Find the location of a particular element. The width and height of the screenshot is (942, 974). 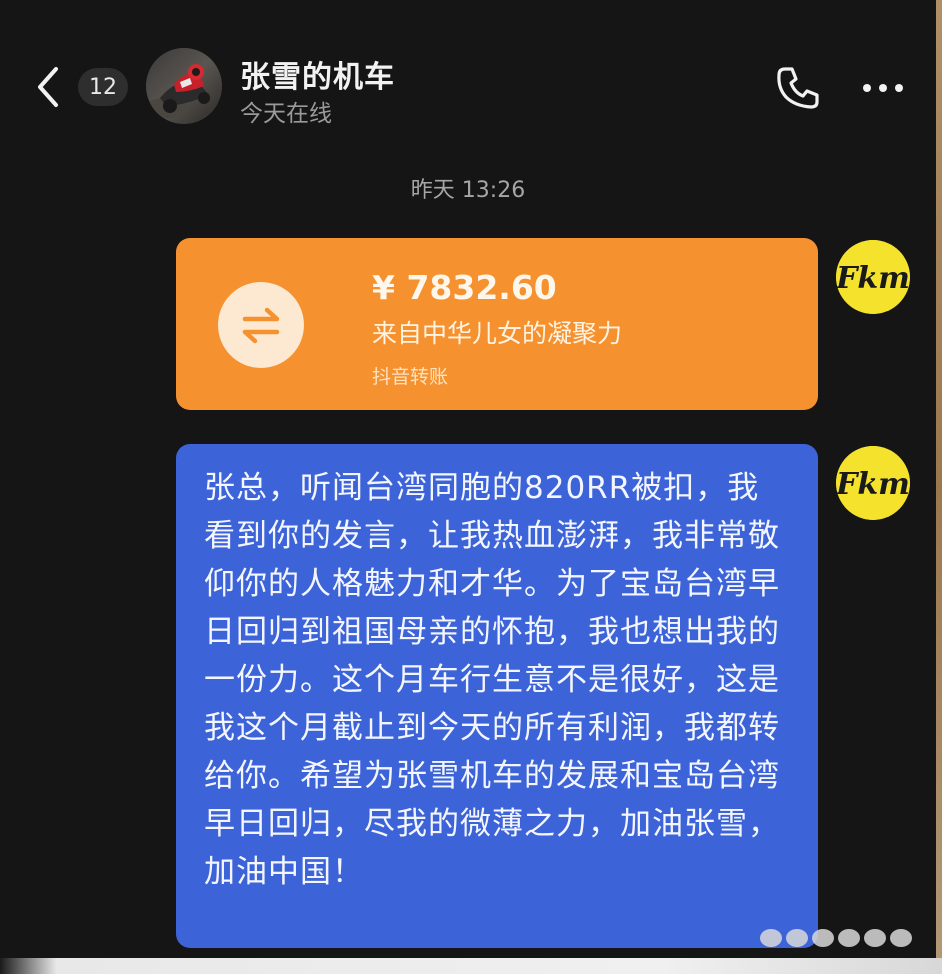

bottom-edge is located at coordinates (471, 966).